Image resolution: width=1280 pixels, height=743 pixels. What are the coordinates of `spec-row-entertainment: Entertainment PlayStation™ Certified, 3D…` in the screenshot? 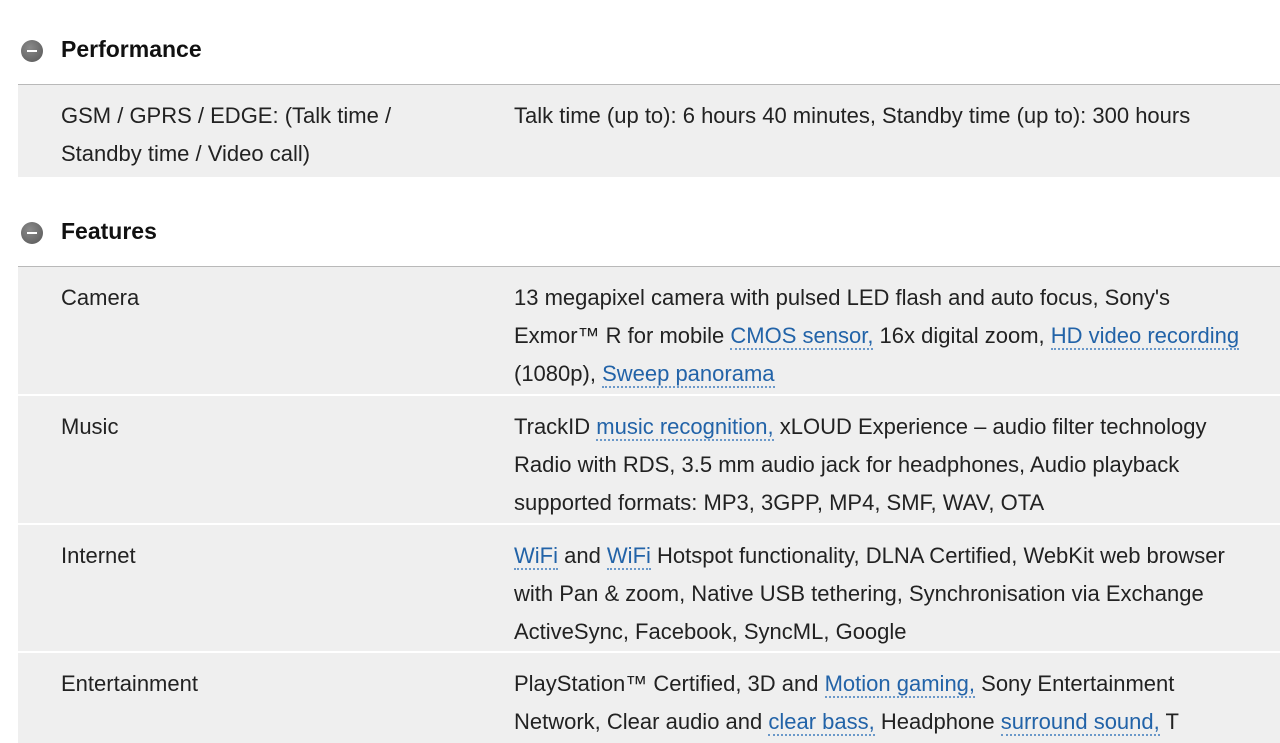 It's located at (649, 698).